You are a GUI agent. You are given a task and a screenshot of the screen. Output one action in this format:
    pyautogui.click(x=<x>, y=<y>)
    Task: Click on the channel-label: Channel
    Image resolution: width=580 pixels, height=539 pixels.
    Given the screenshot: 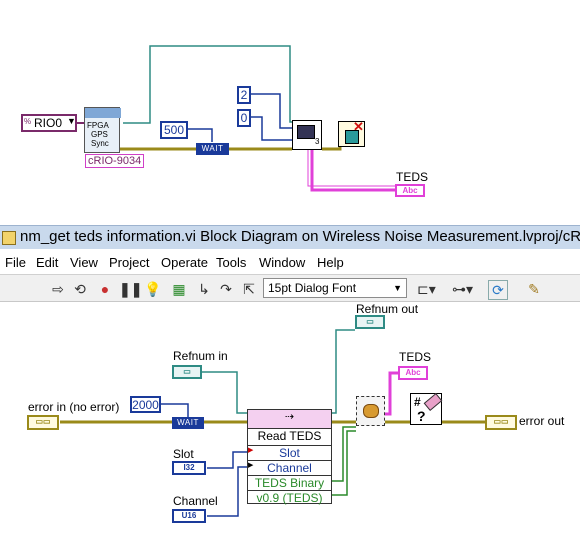 What is the action you would take?
    pyautogui.click(x=195, y=501)
    